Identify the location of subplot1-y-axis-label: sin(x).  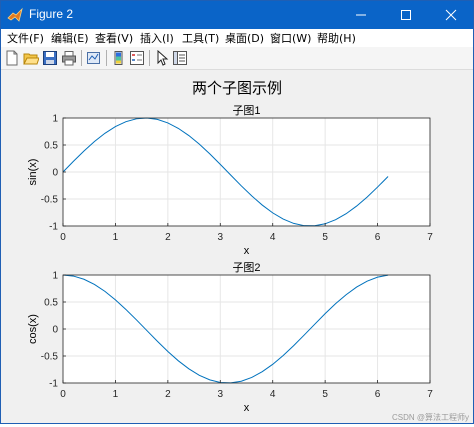
(33, 172).